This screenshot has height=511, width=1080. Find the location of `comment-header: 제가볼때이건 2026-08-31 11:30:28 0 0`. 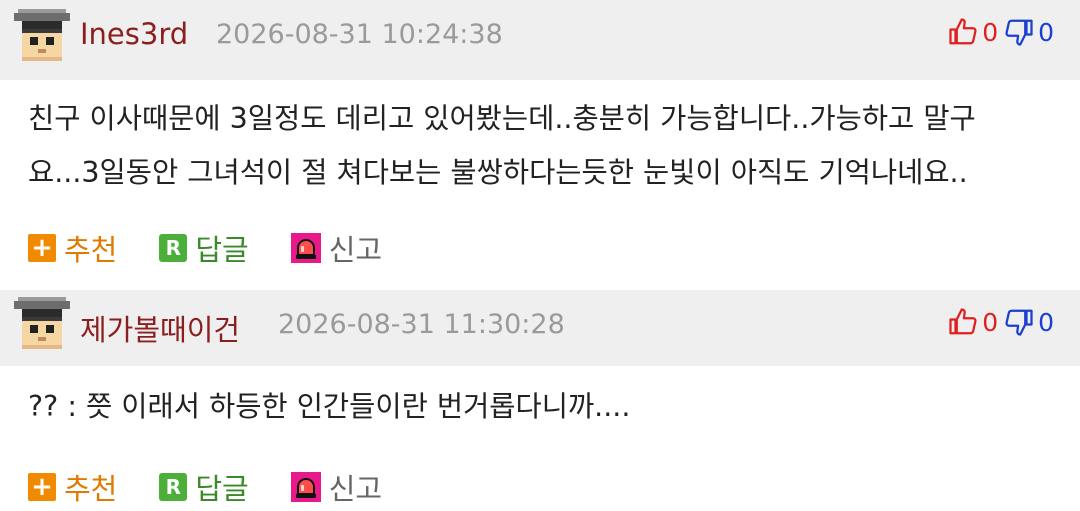

comment-header: 제가볼때이건 2026-08-31 11:30:28 0 0 is located at coordinates (540, 328).